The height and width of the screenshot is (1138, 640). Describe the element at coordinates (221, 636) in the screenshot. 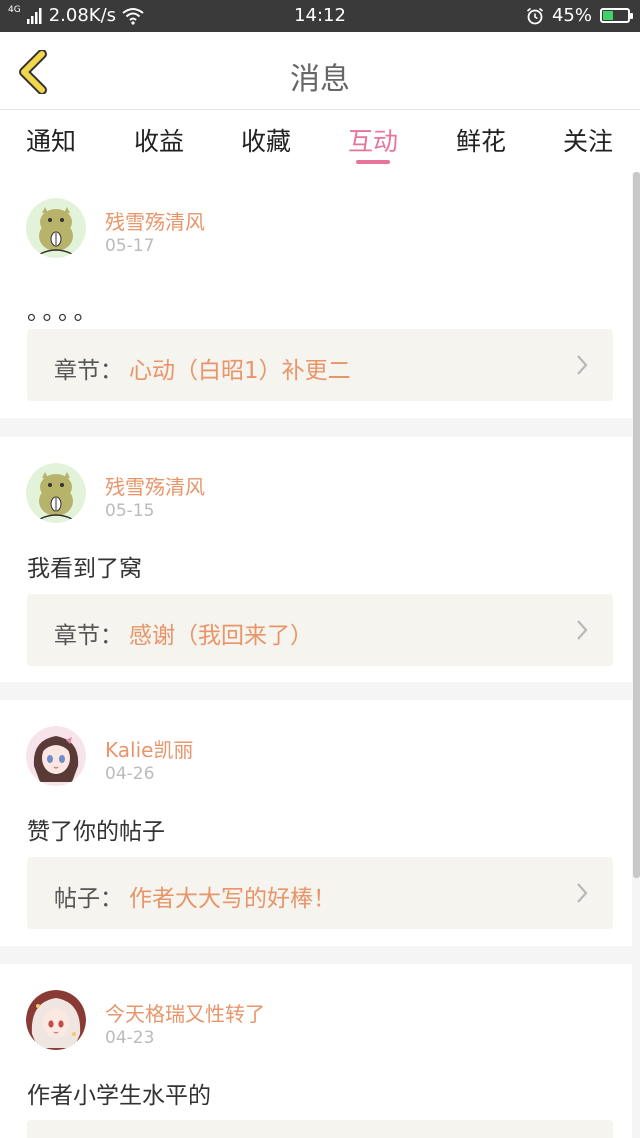

I see `ref-value: 感谢（我回来了）` at that location.